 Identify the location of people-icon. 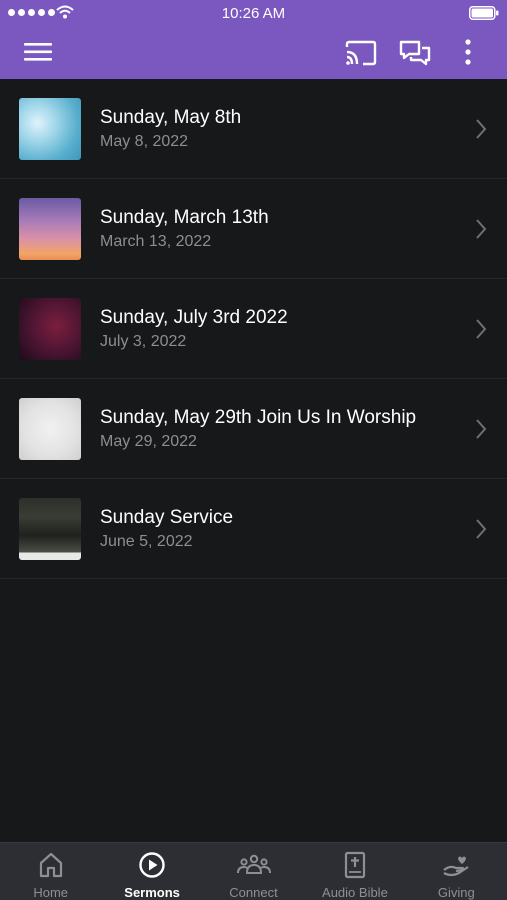
(253, 864).